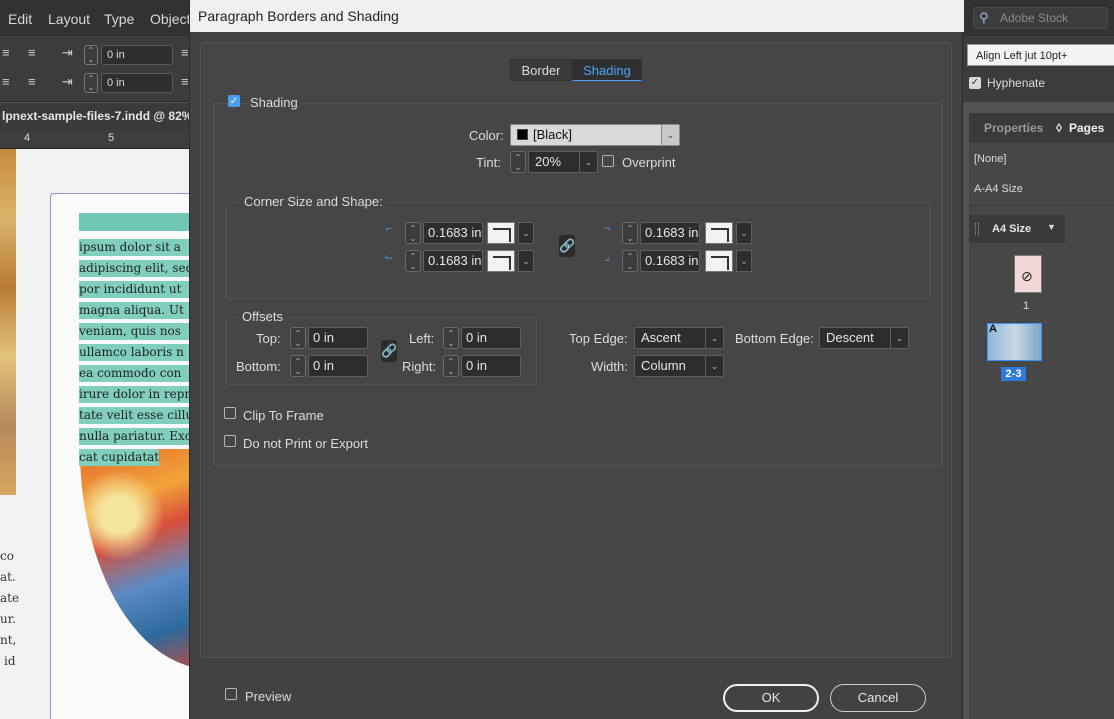 The width and height of the screenshot is (1114, 719). What do you see at coordinates (338, 366) in the screenshot?
I see `offset-bottom-field: 0 in` at bounding box center [338, 366].